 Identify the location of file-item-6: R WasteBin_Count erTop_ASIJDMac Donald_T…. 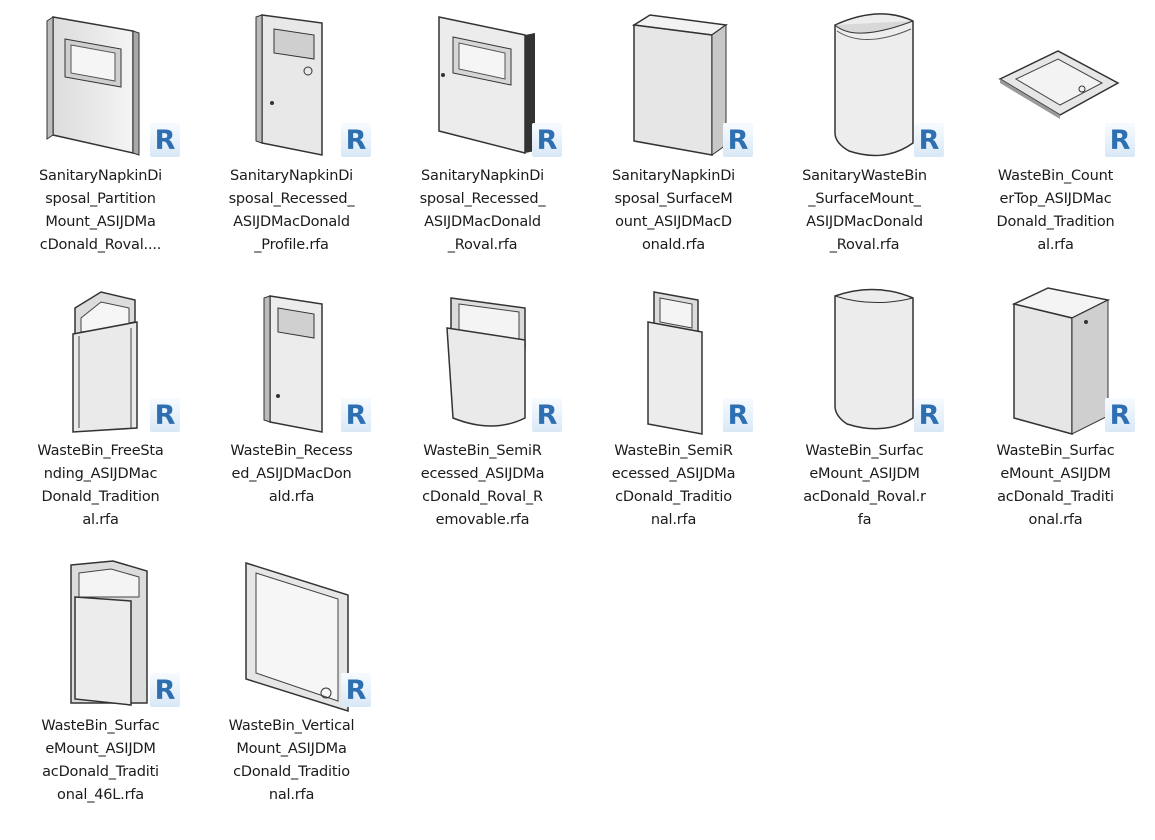
(1055, 140).